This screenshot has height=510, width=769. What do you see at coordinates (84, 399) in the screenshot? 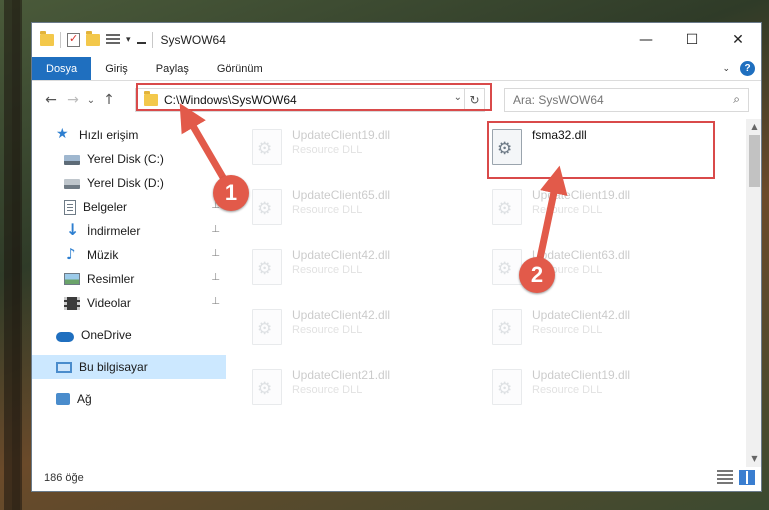
I see `sidebar-item-label: Ağ` at bounding box center [84, 399].